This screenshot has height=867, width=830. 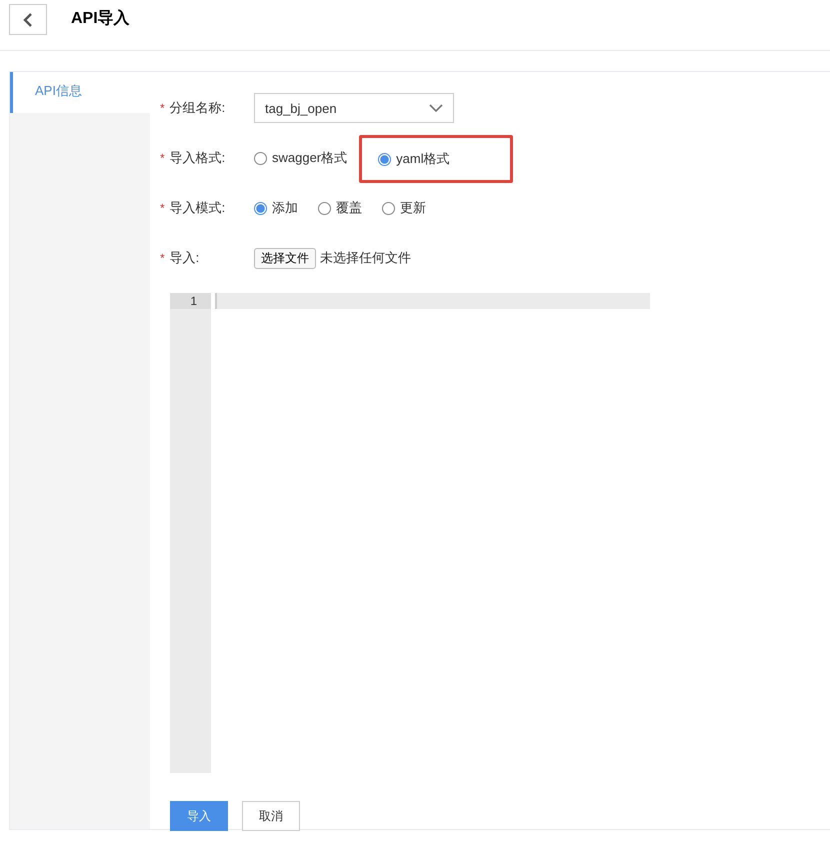 What do you see at coordinates (100, 18) in the screenshot?
I see `page-title: API导入` at bounding box center [100, 18].